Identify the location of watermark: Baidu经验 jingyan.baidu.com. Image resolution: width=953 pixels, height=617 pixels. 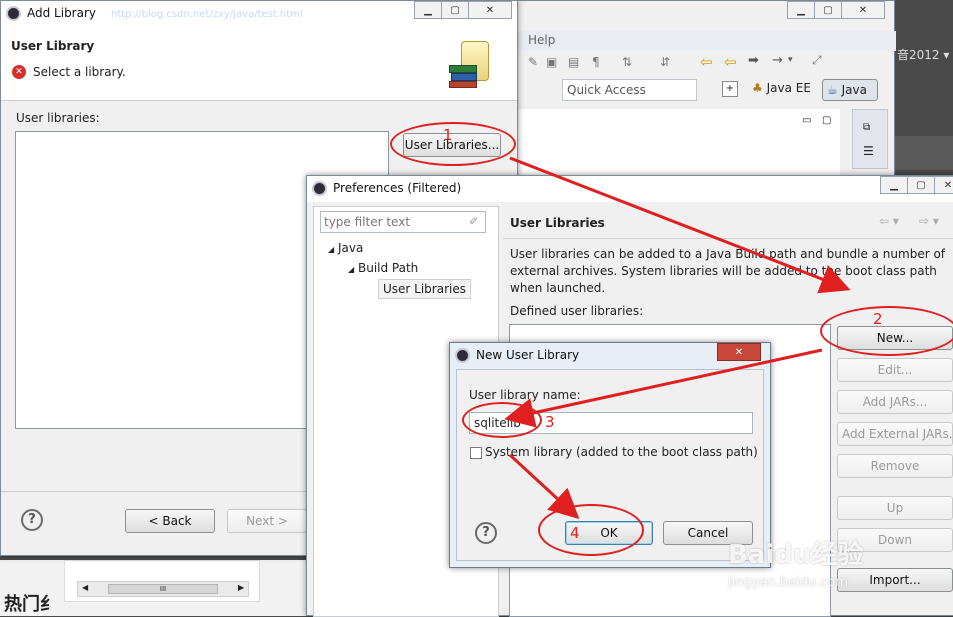
(838, 574).